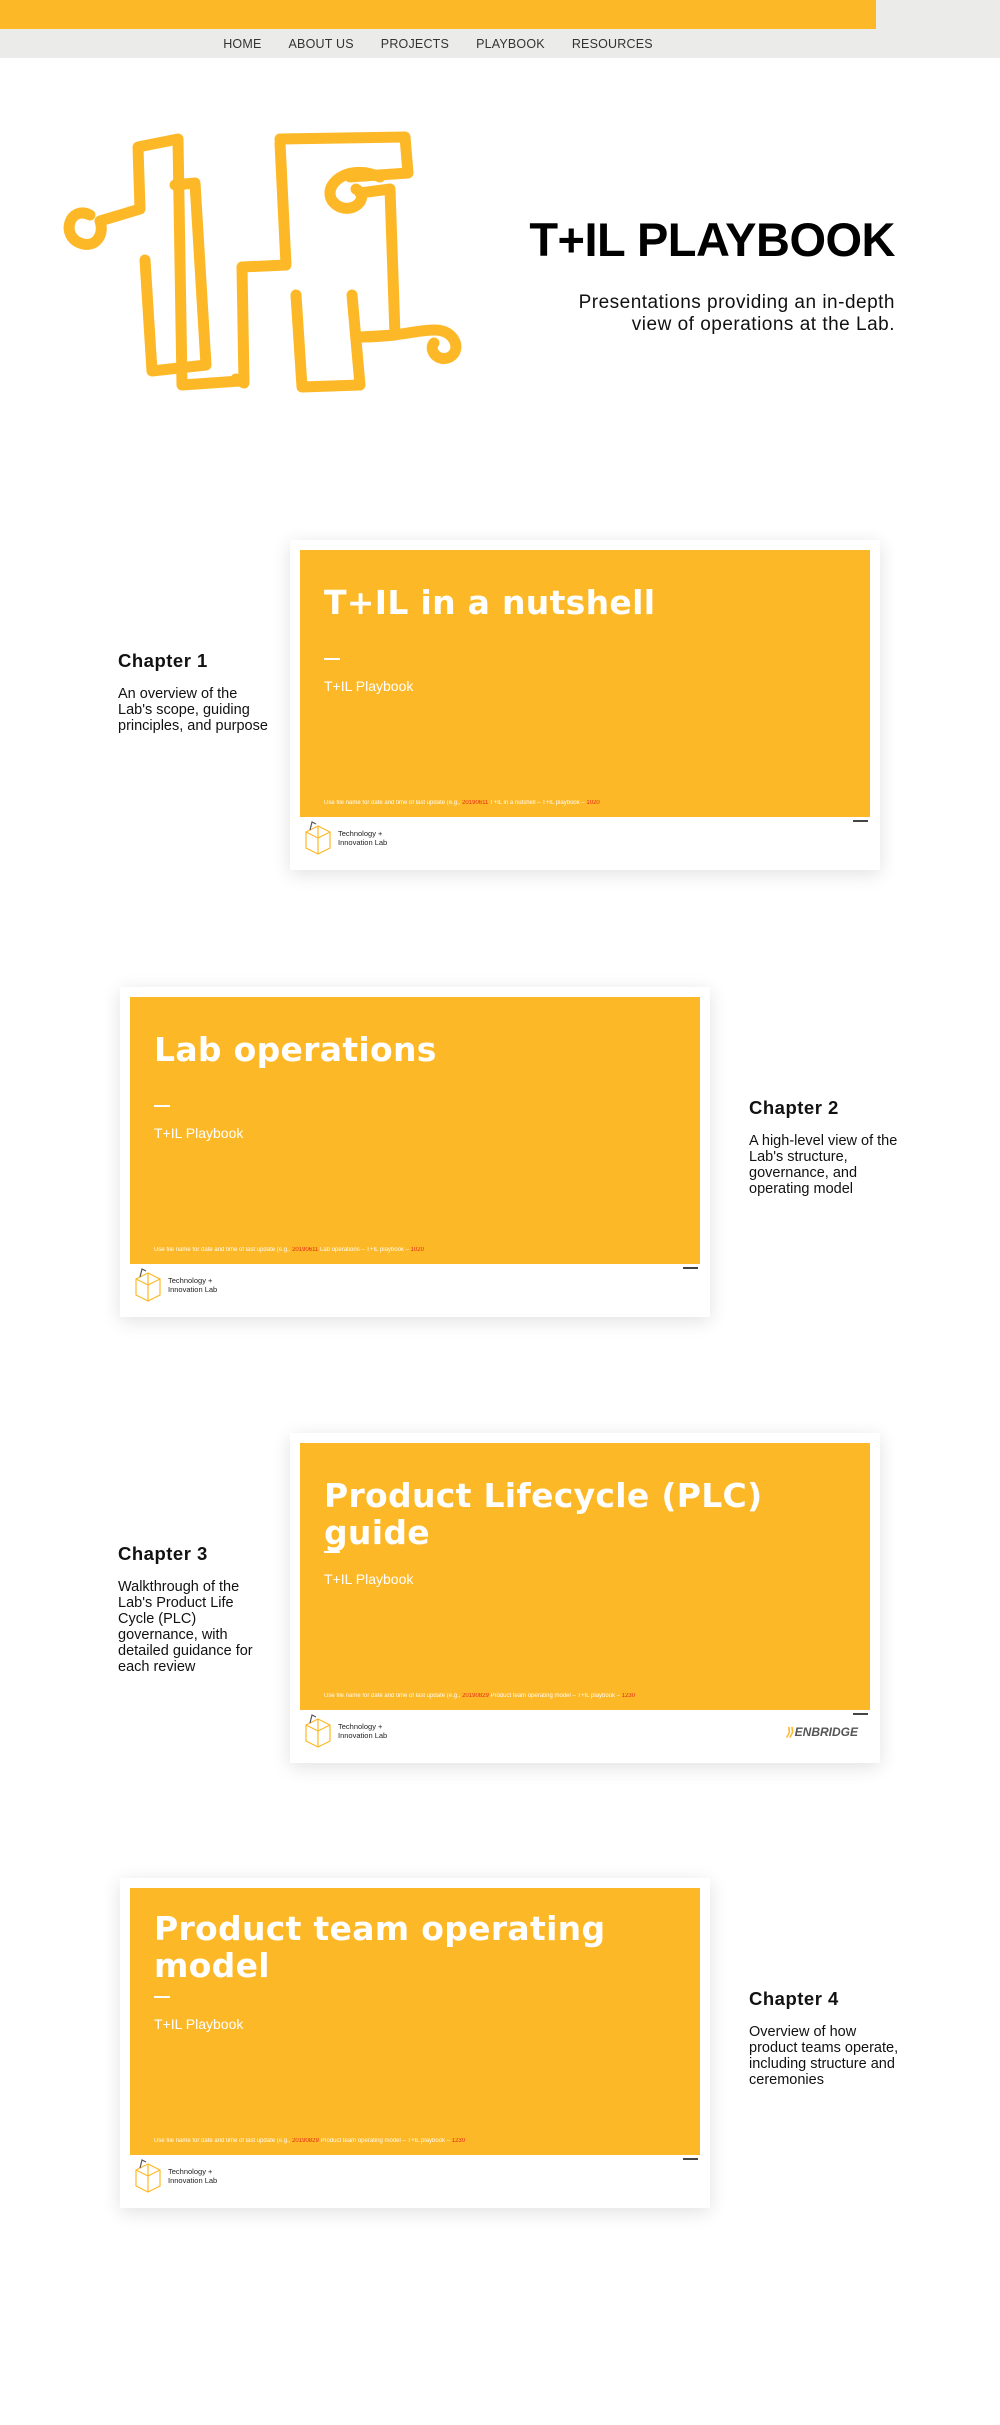 Image resolution: width=1000 pixels, height=2425 pixels. What do you see at coordinates (163, 1553) in the screenshot?
I see `chapter-3-label: Chapter 3` at bounding box center [163, 1553].